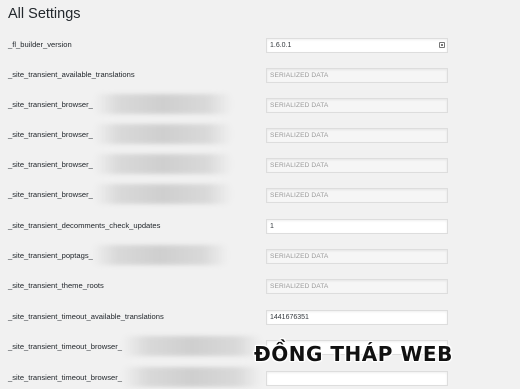 The height and width of the screenshot is (389, 520). I want to click on setting-value: 1.6.0.1, so click(281, 45).